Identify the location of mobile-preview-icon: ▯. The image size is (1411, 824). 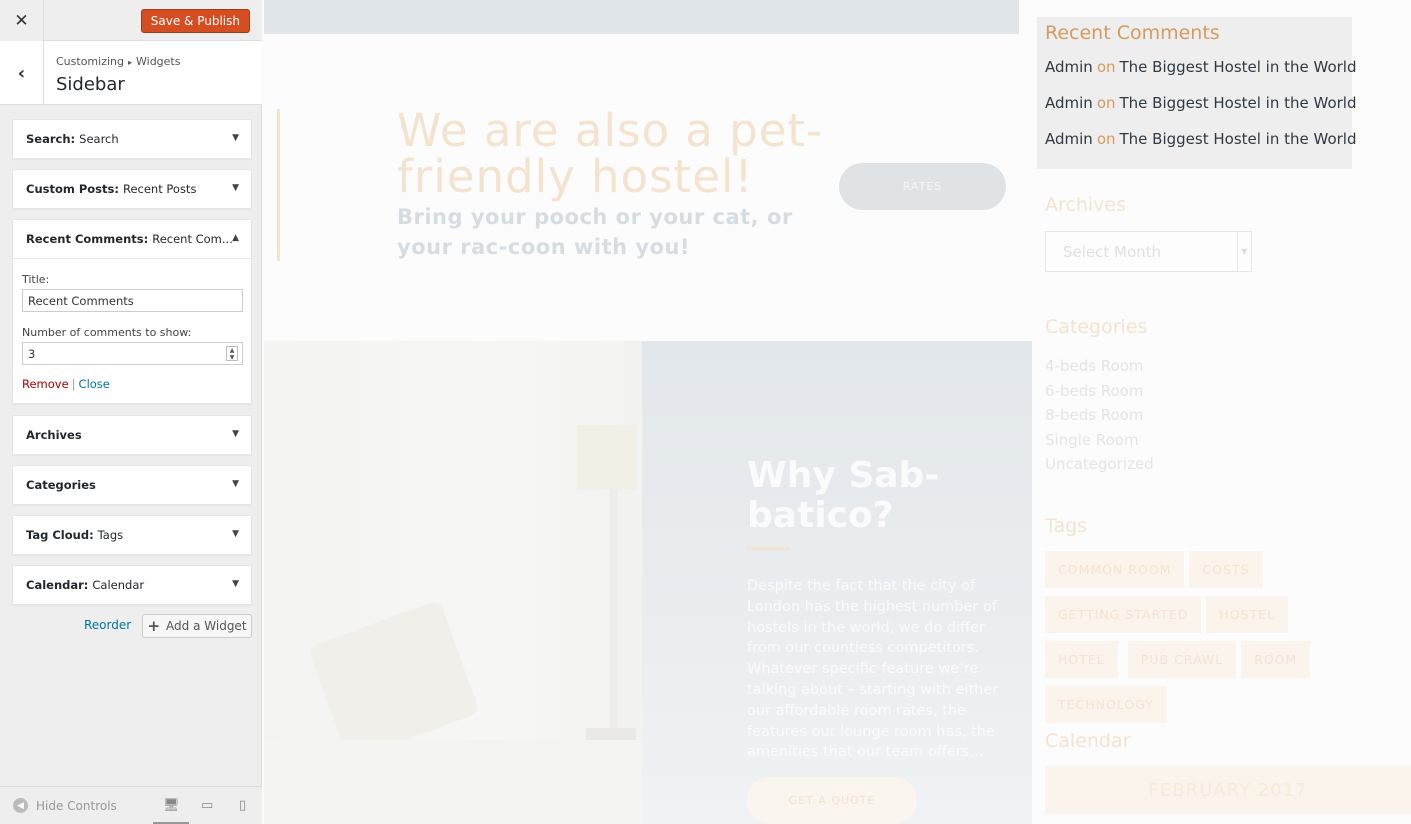
(242, 805).